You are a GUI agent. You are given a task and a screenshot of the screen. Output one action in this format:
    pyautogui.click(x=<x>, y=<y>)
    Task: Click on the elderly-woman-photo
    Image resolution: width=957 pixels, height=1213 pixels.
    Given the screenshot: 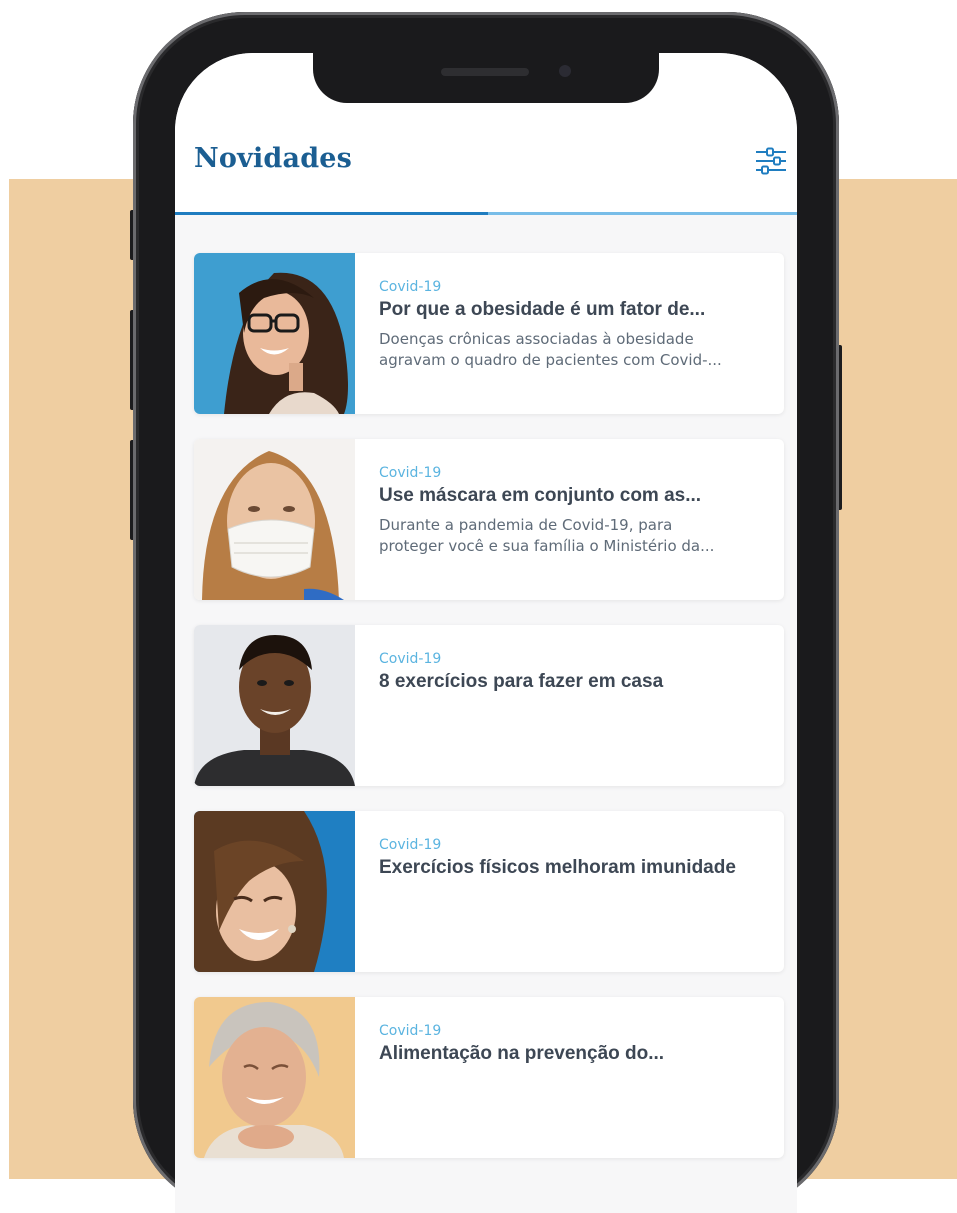 What is the action you would take?
    pyautogui.click(x=274, y=1077)
    